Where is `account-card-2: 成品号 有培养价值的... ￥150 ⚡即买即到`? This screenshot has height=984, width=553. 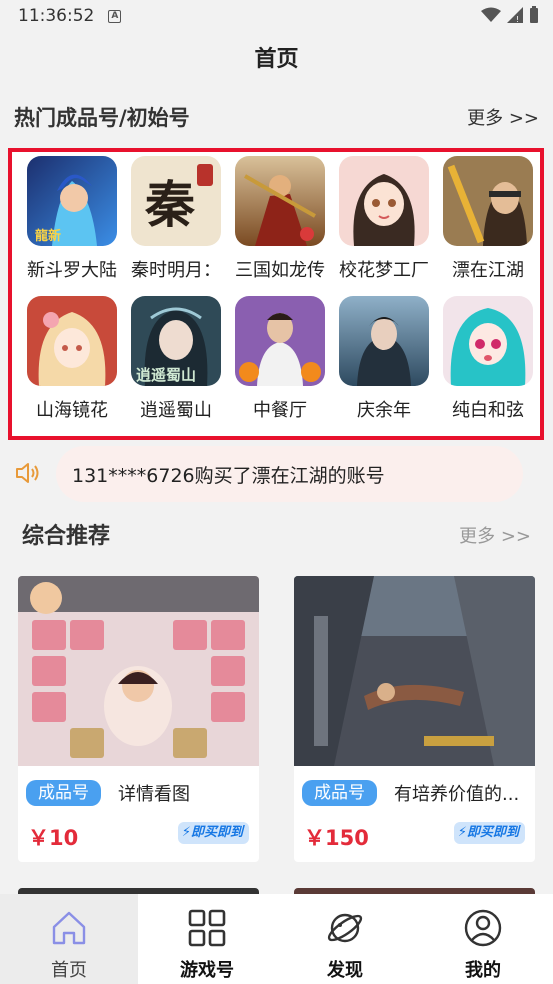
account-card-2: 成品号 有培养价值的... ￥150 ⚡即买即到 is located at coordinates (414, 719).